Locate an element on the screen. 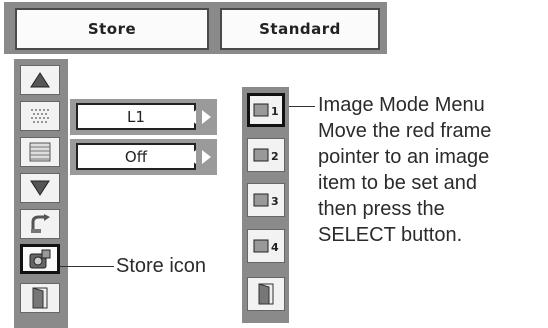 The height and width of the screenshot is (328, 548). dither-pattern-icon is located at coordinates (40, 116).